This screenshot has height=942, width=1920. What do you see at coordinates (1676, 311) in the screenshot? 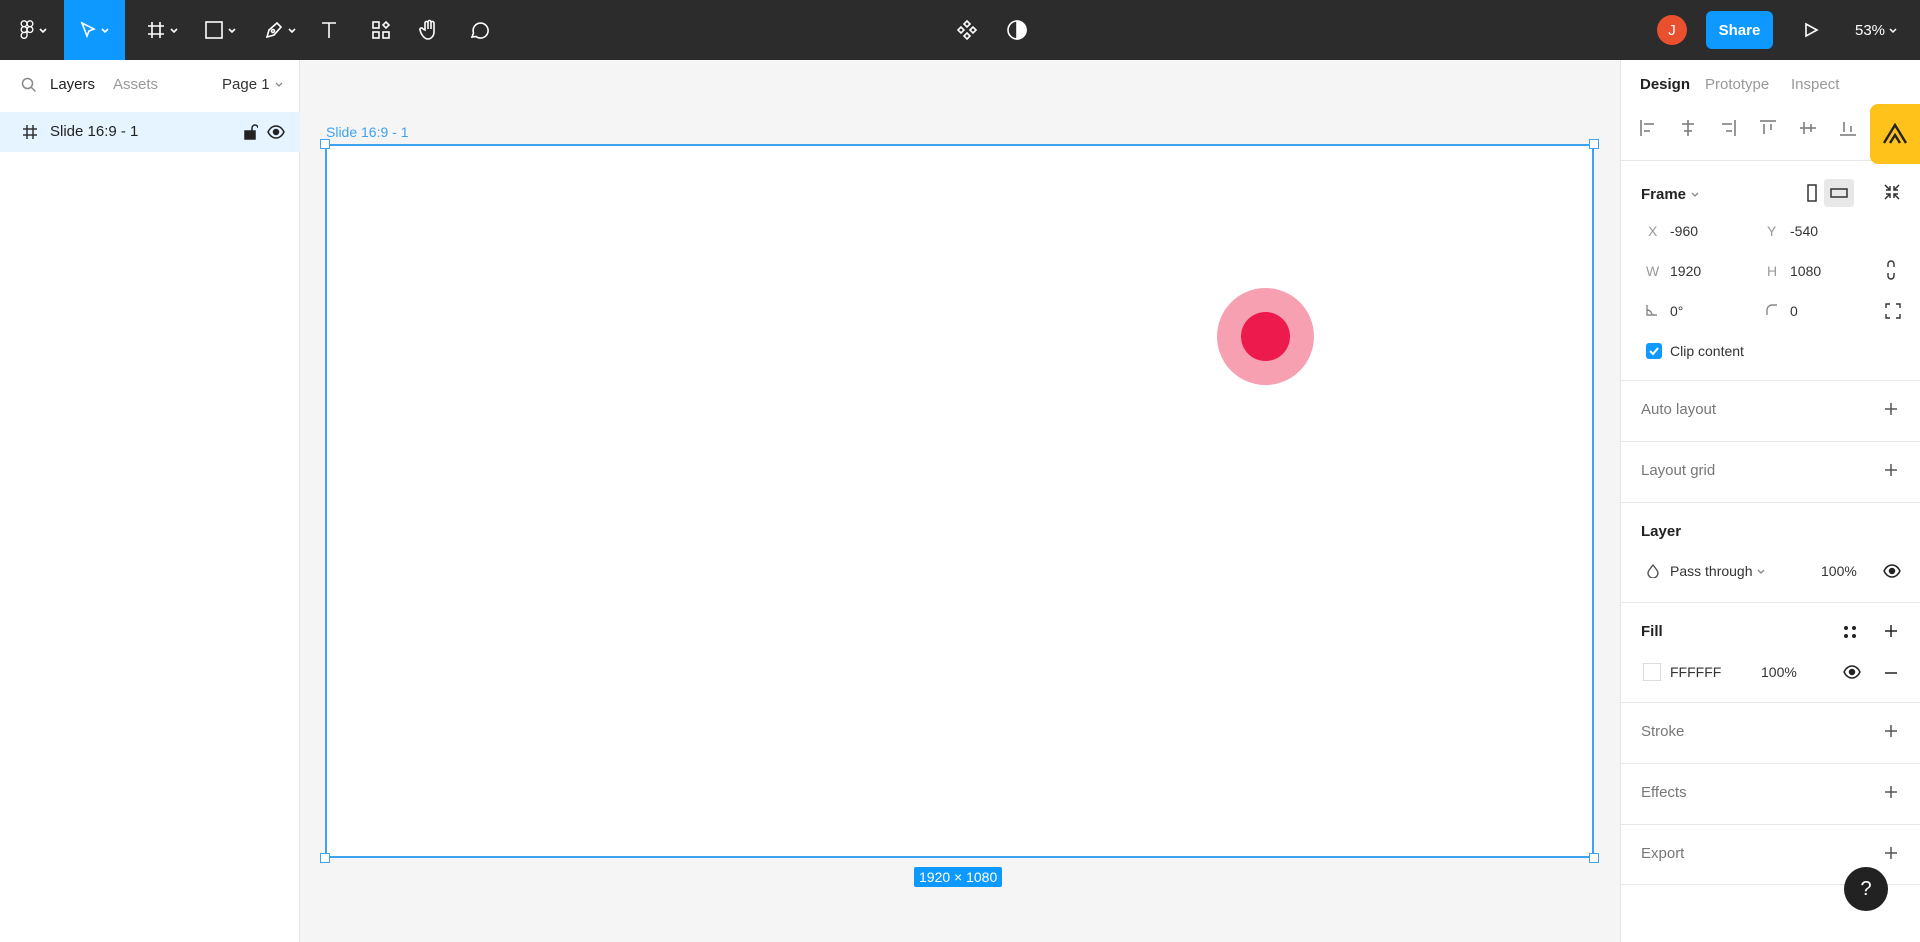
I see `rotation-input: 0°` at bounding box center [1676, 311].